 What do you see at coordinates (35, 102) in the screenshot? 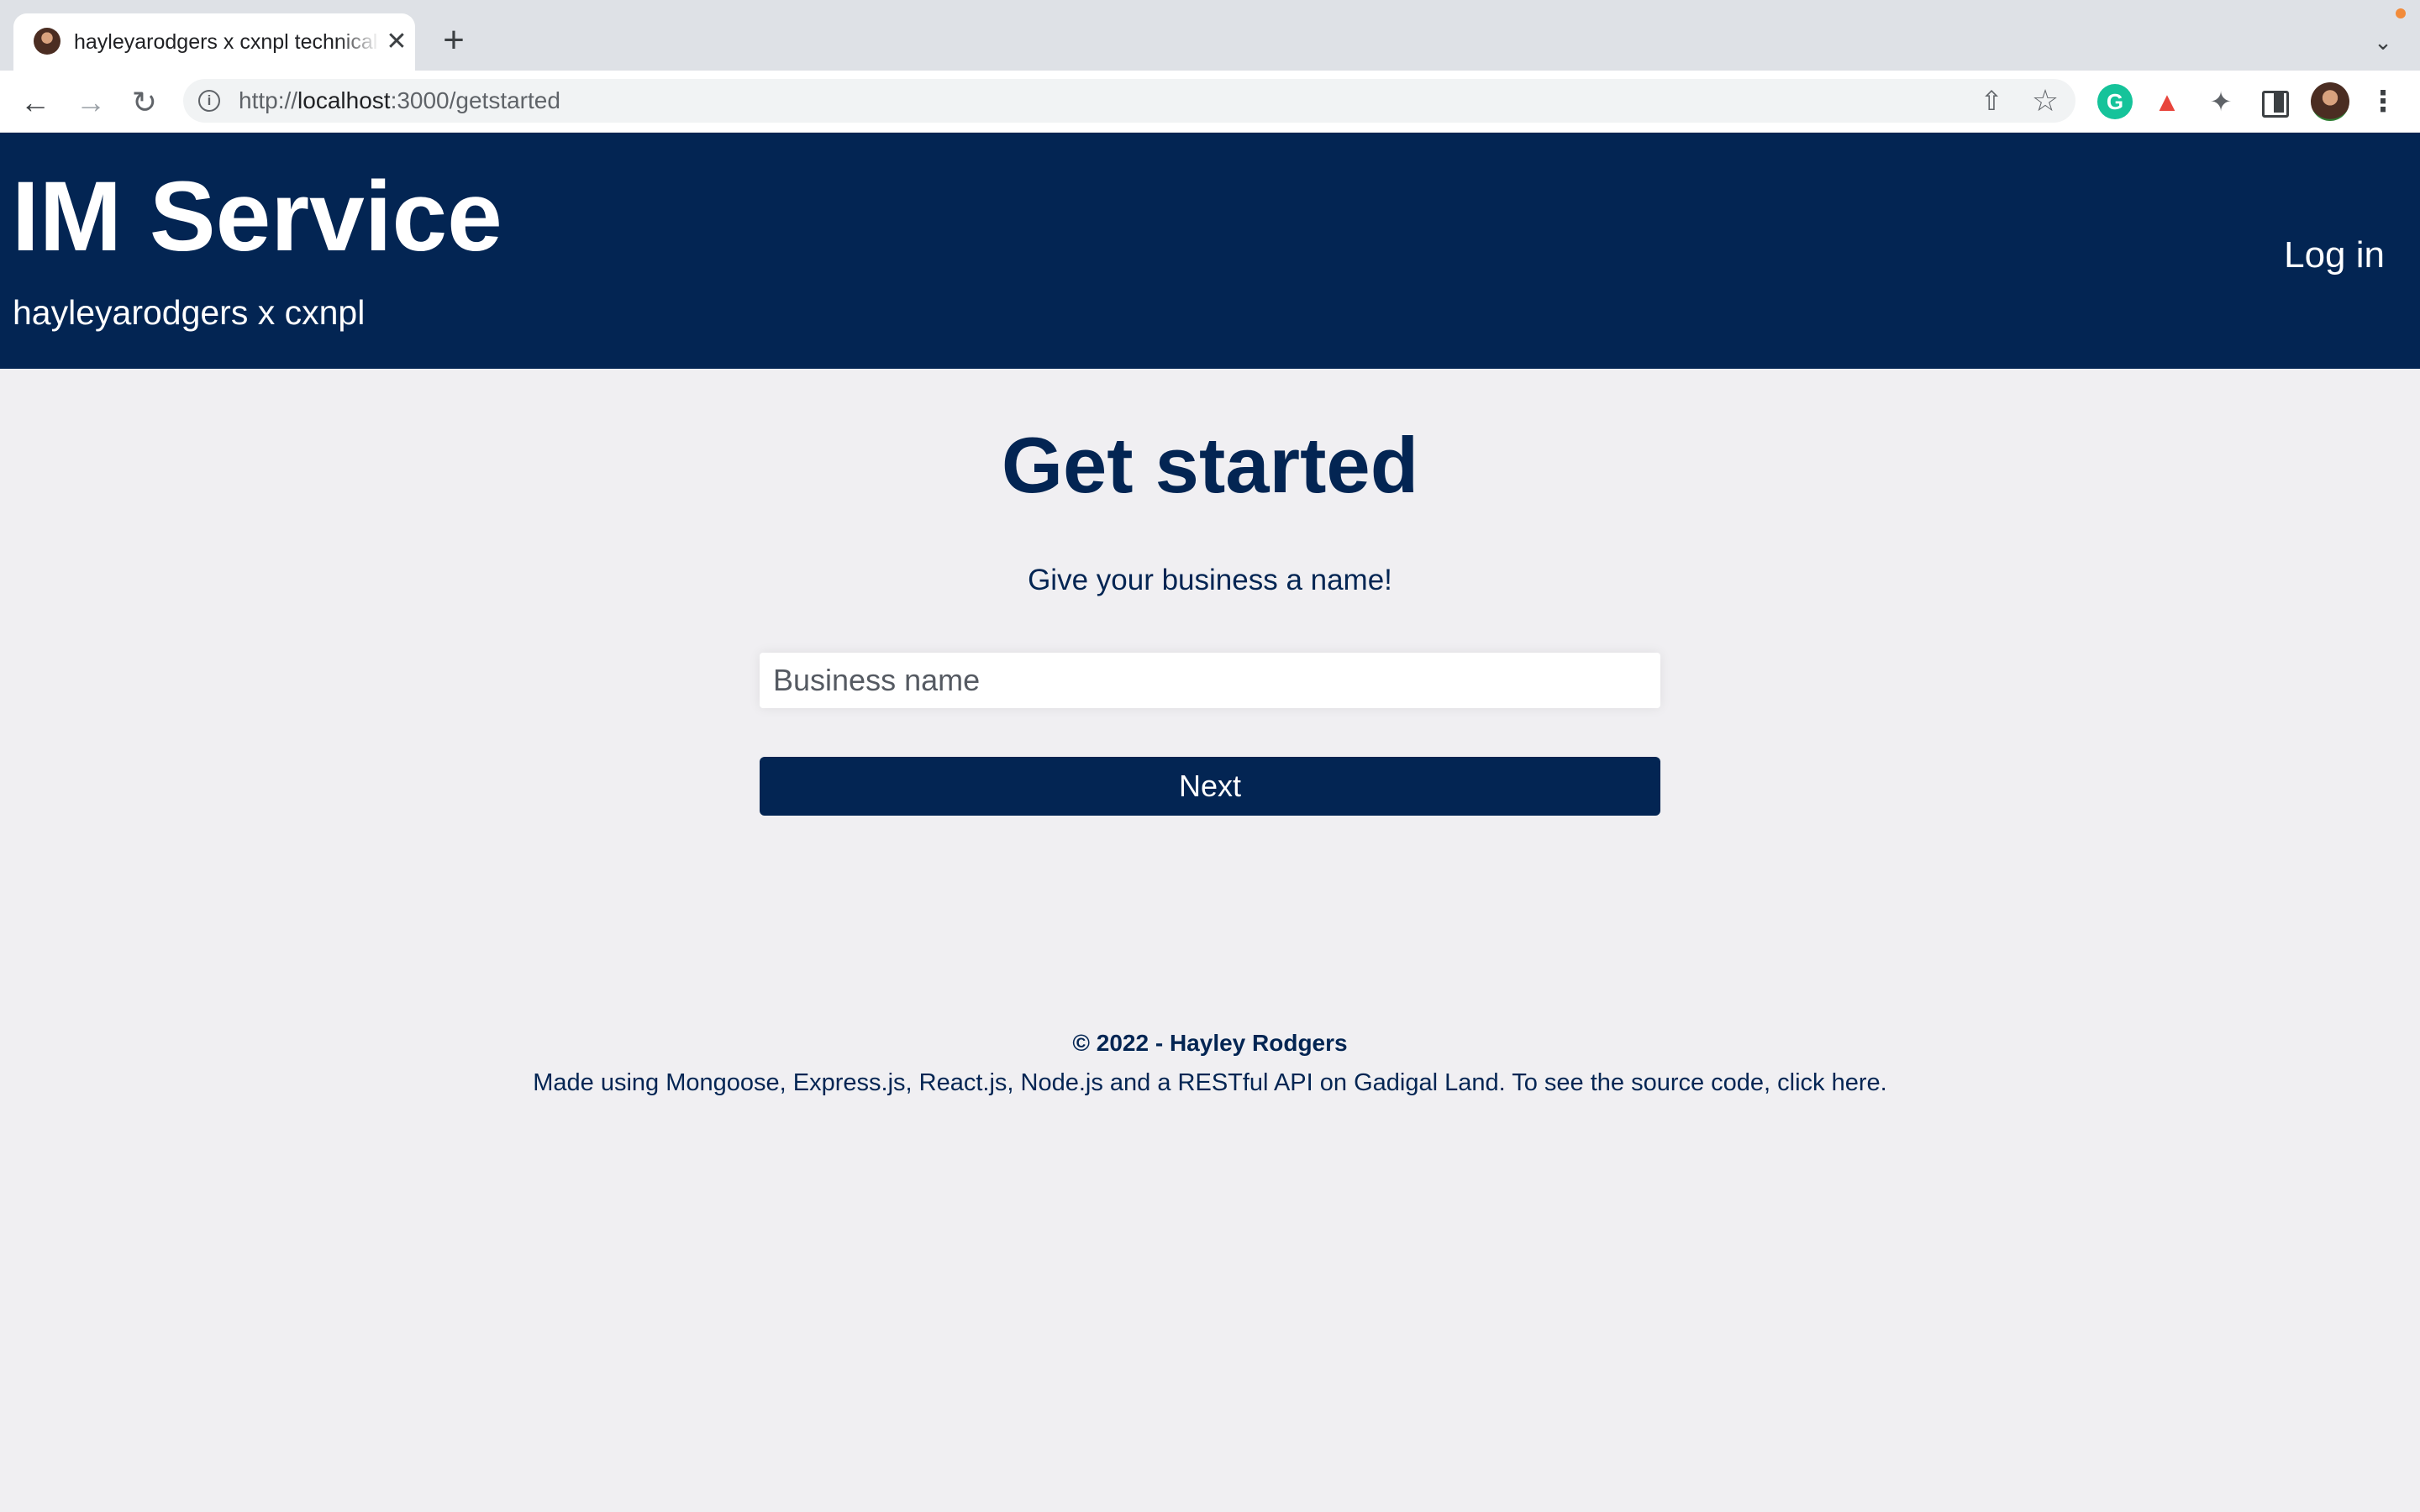
I see `back-arrow-icon: ←` at bounding box center [35, 102].